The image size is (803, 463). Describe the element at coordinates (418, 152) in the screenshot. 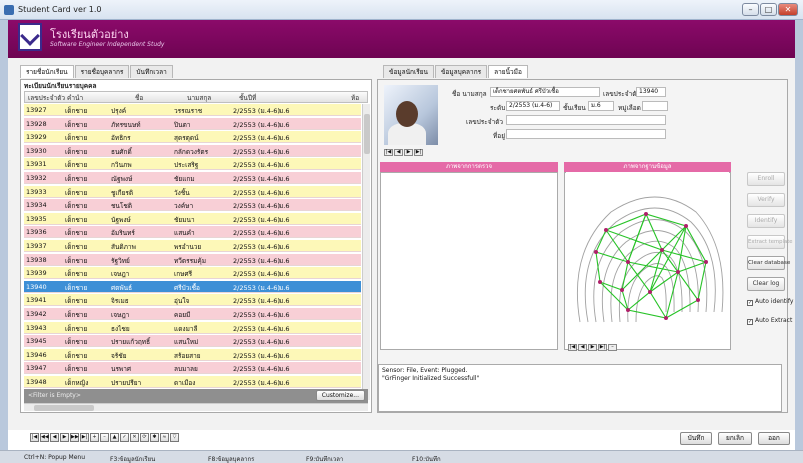

I see `last-photo-button: ▶|` at that location.